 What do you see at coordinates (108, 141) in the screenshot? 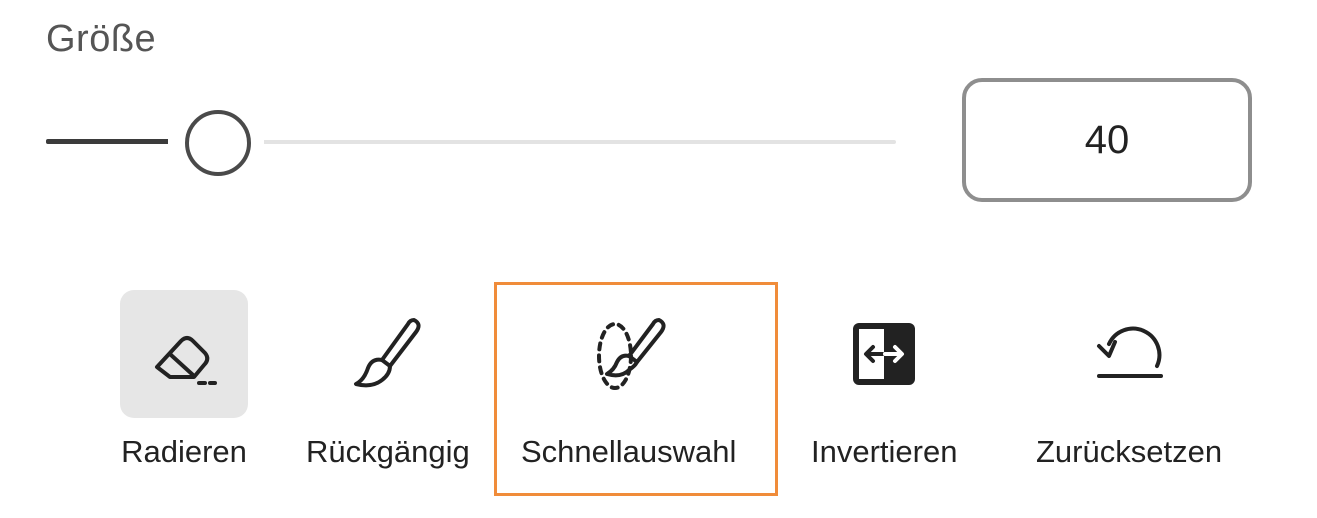
I see `slider-fill` at bounding box center [108, 141].